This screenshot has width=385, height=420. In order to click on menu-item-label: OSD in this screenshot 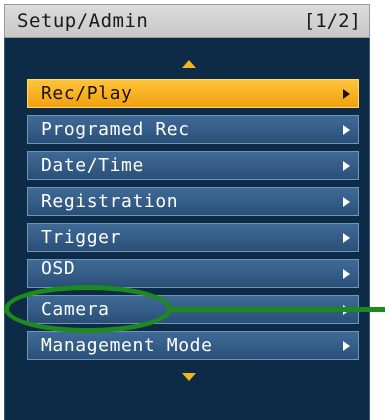, I will do `click(58, 268)`.